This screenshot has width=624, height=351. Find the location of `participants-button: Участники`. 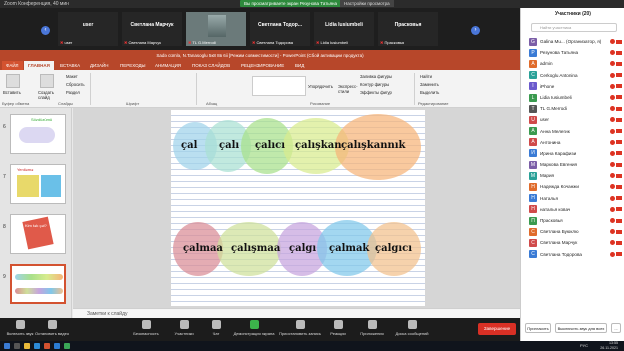

participants-button: Участники is located at coordinates (184, 328).